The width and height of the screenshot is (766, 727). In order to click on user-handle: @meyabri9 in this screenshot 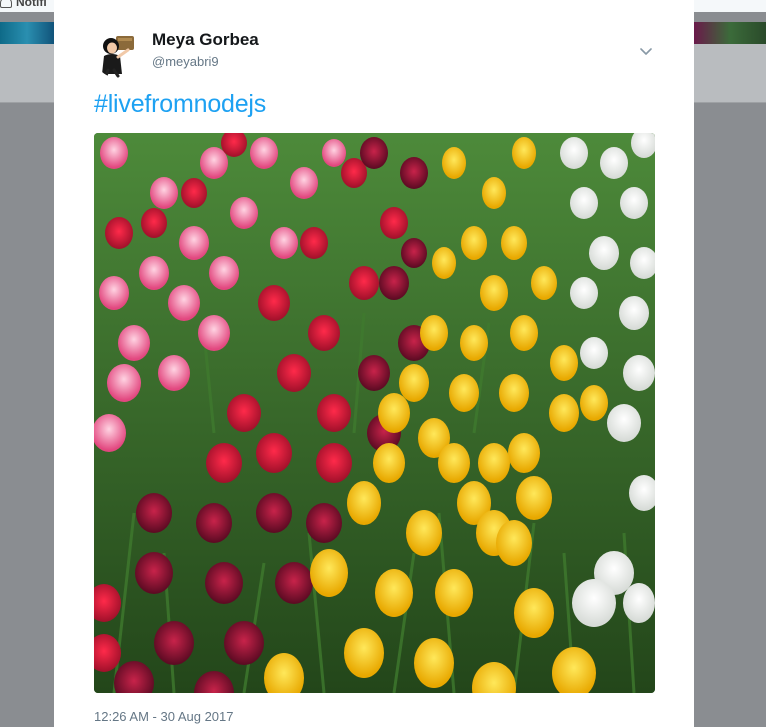, I will do `click(185, 61)`.